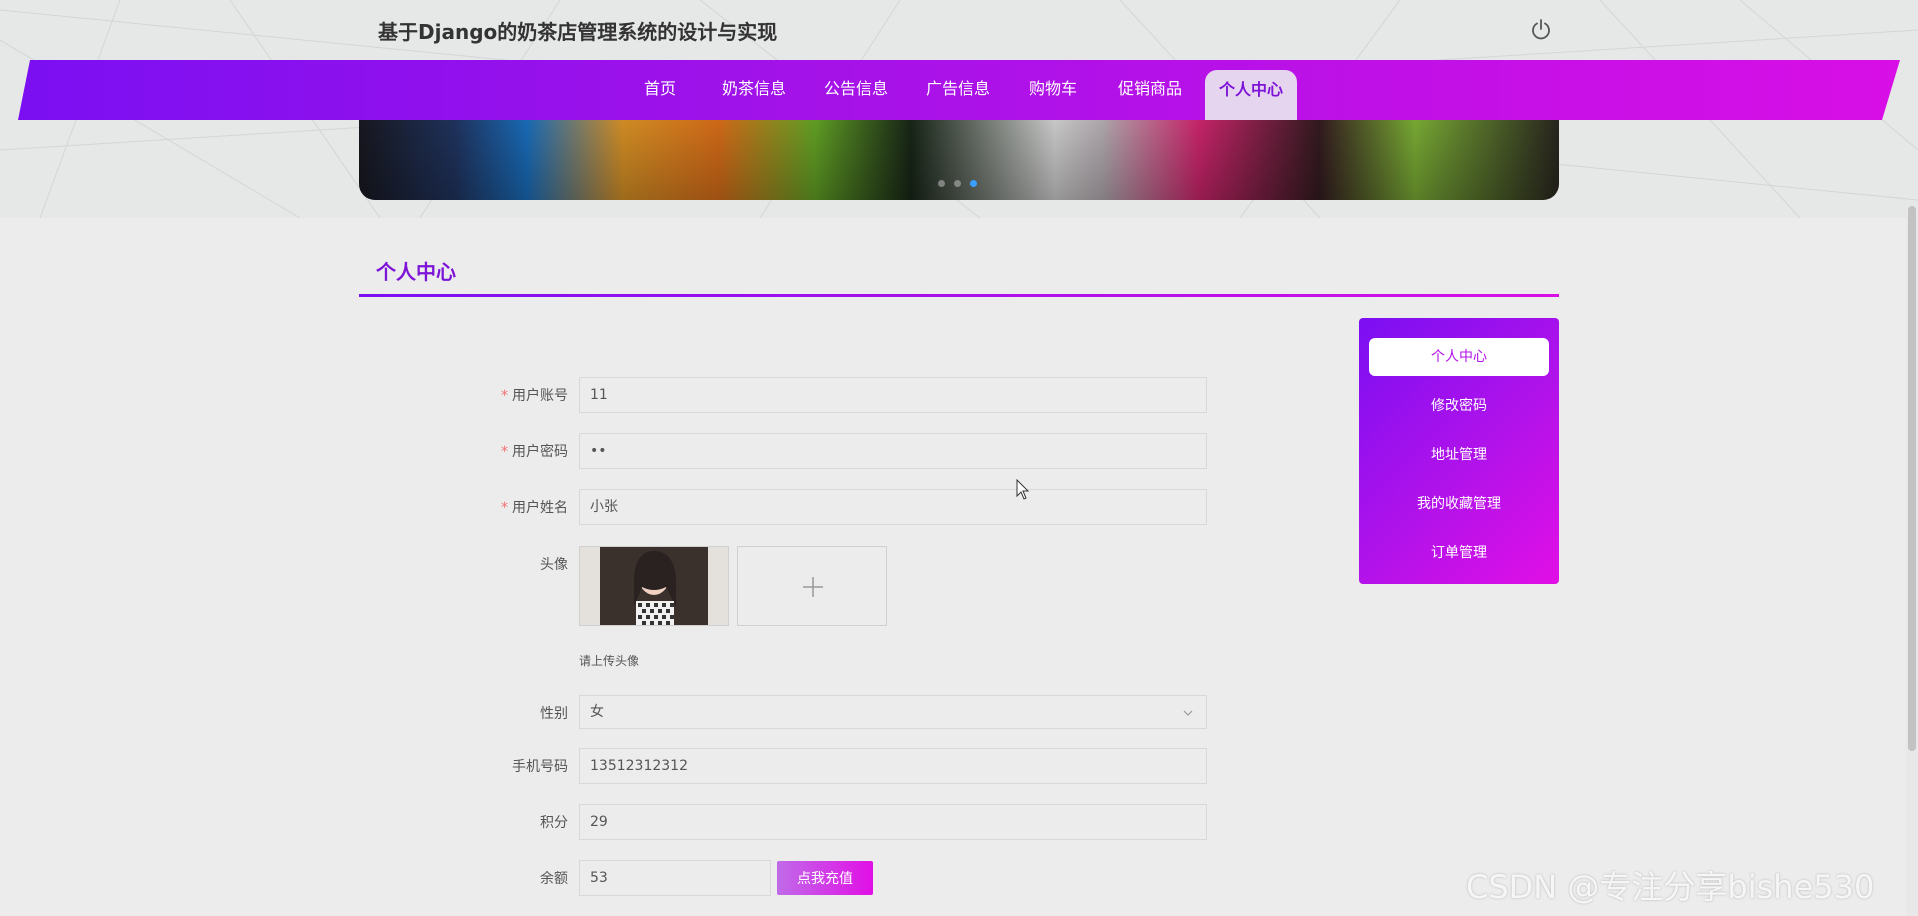 The height and width of the screenshot is (916, 1918). What do you see at coordinates (534, 452) in the screenshot?
I see `password-label: * 用户密码` at bounding box center [534, 452].